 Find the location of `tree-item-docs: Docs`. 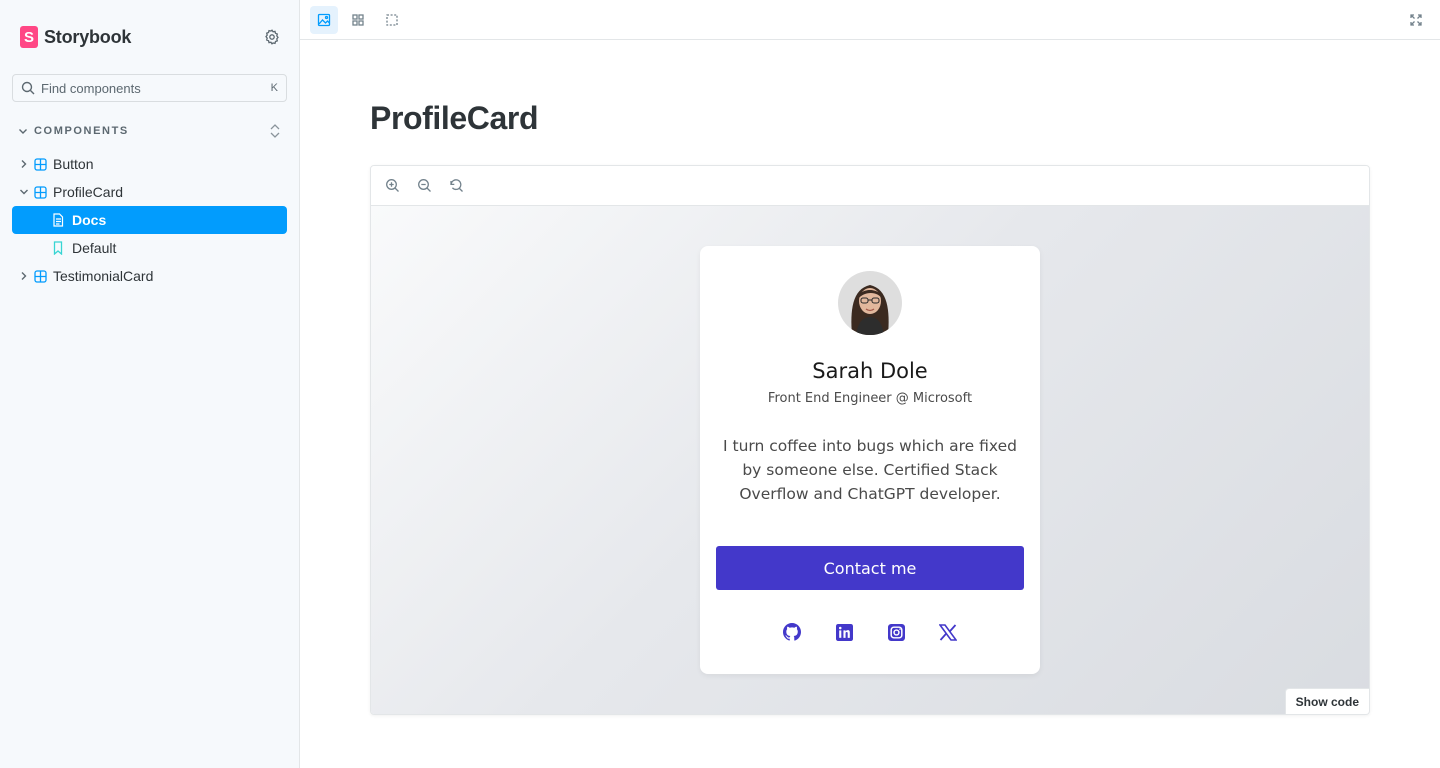

tree-item-docs: Docs is located at coordinates (149, 220).